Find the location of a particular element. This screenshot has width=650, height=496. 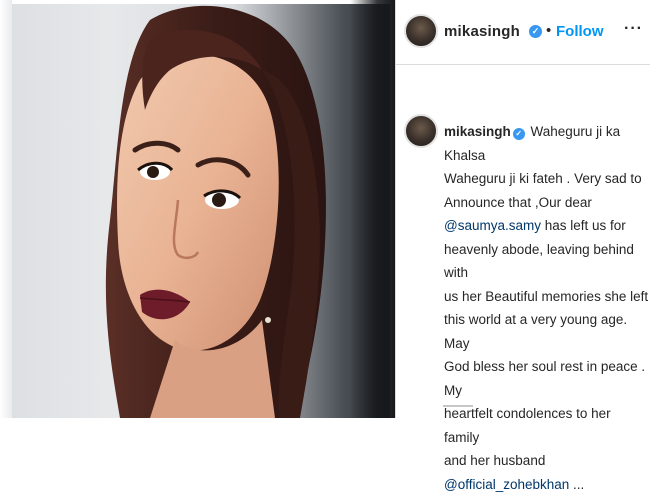

verified-badge-icon: ✓ is located at coordinates (535, 31).